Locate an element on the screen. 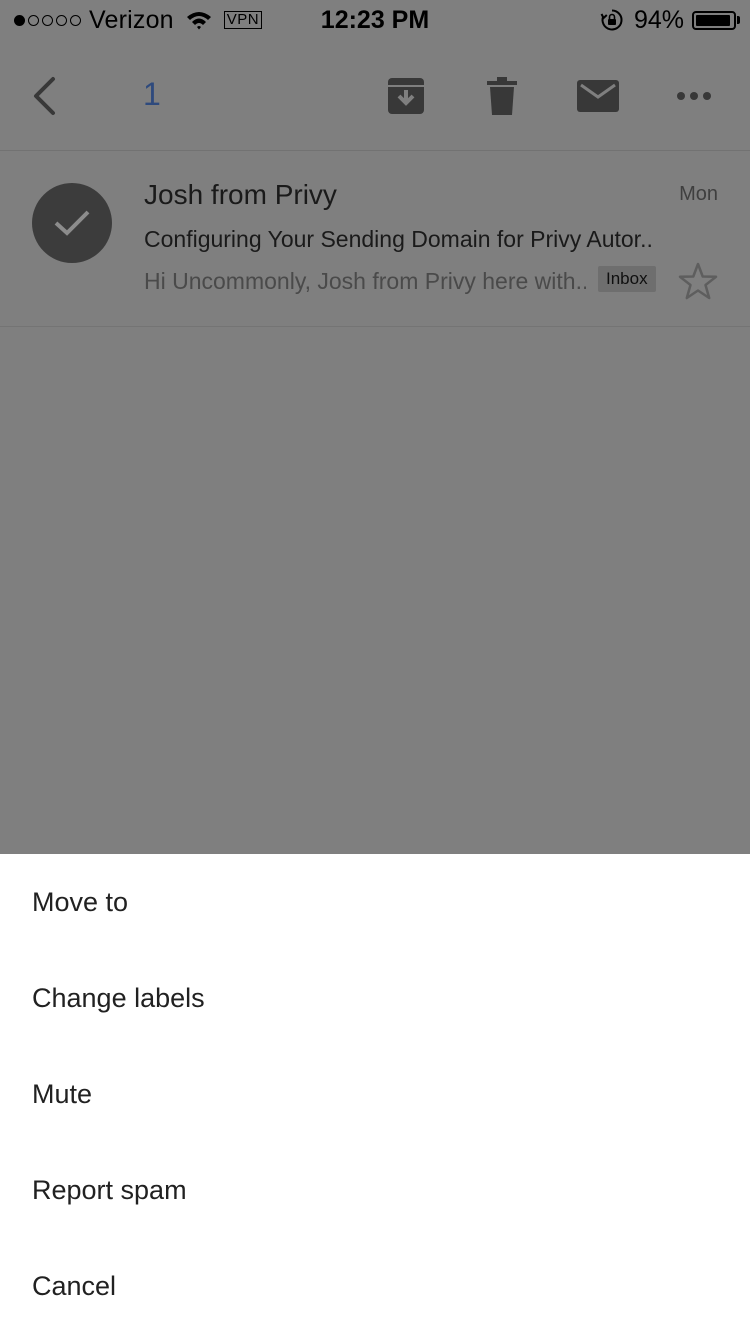 This screenshot has width=750, height=1334. status-right: 94% is located at coordinates (670, 20).